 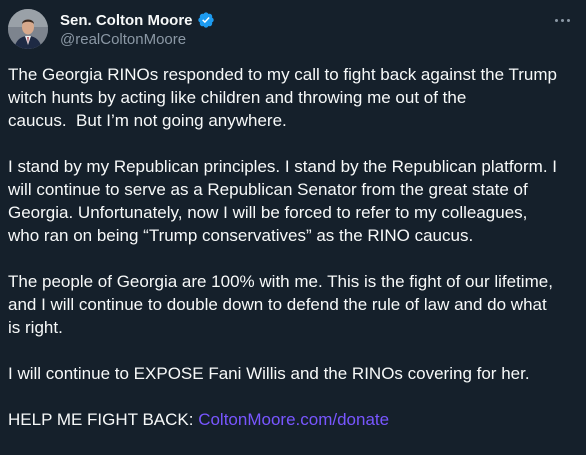 What do you see at coordinates (123, 39) in the screenshot?
I see `author-handle: @realColtonMoore` at bounding box center [123, 39].